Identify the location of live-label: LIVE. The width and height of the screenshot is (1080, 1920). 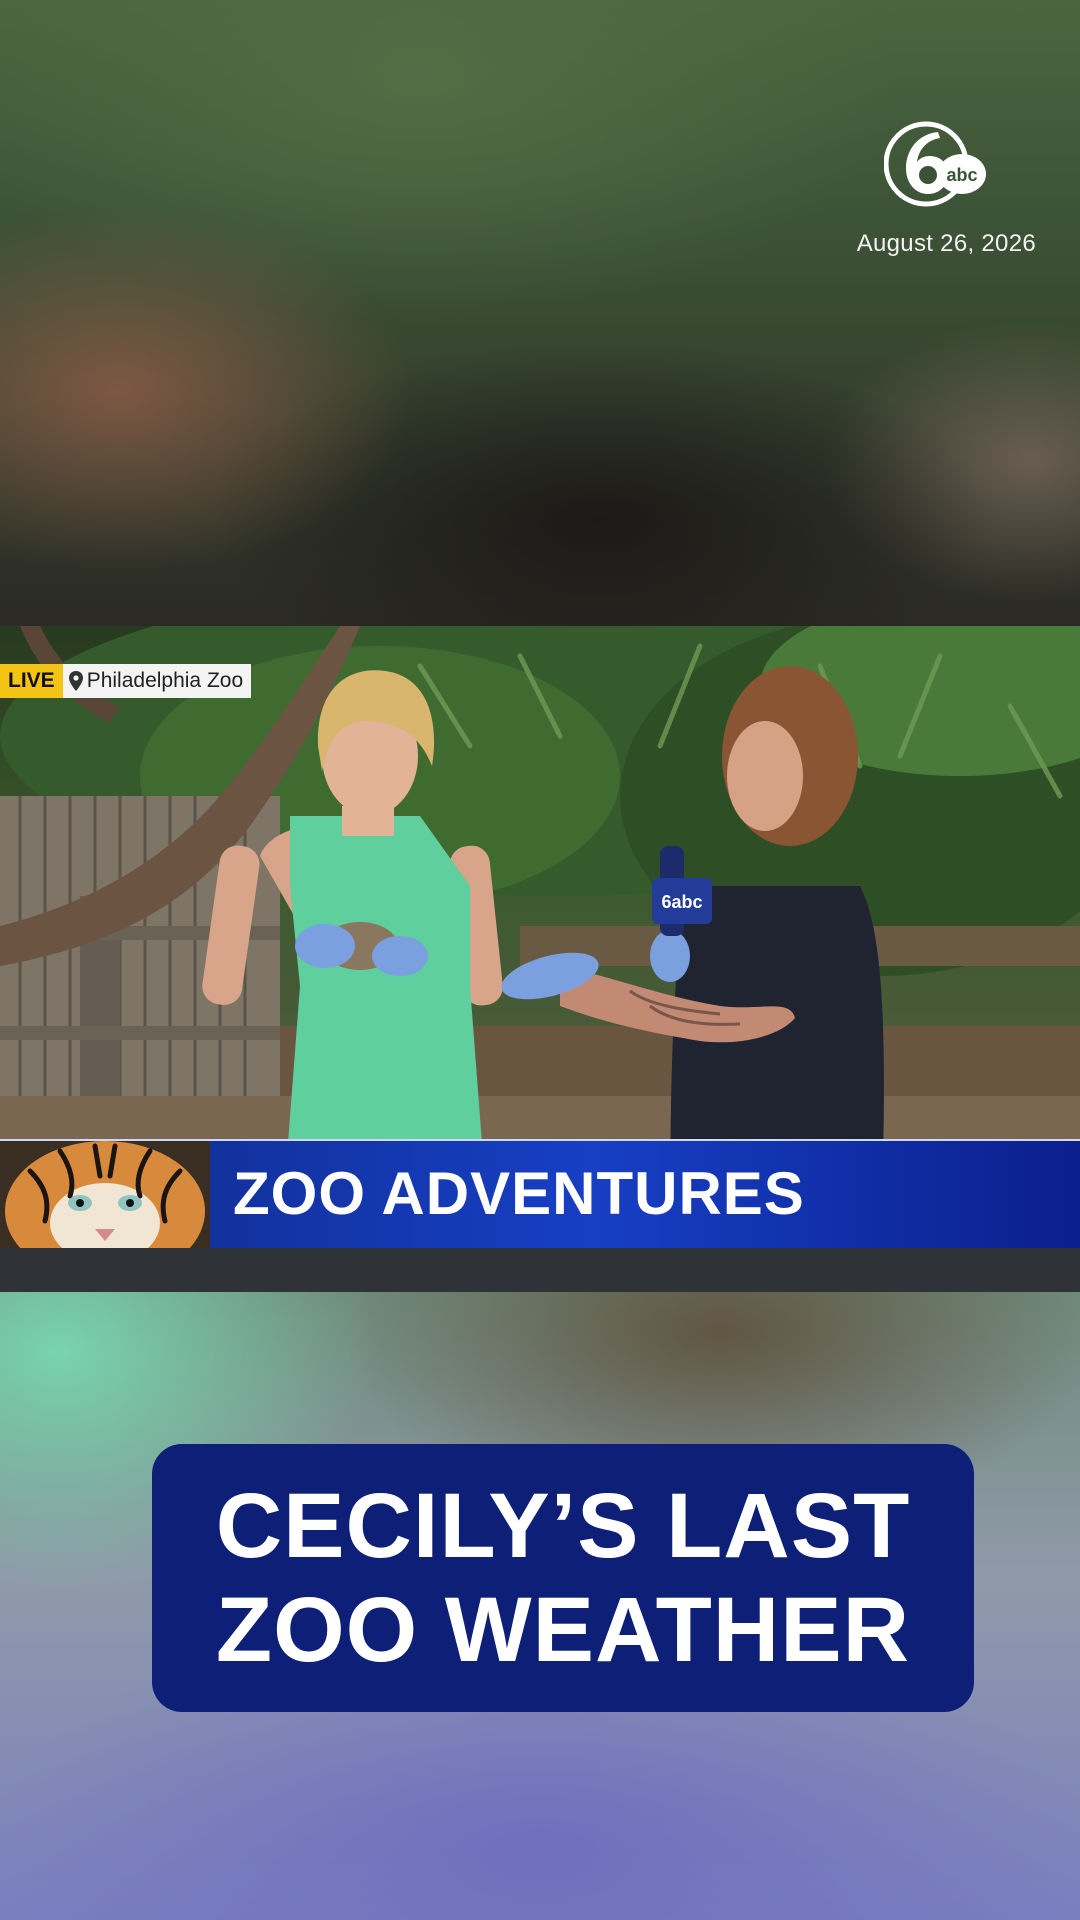
(31, 681).